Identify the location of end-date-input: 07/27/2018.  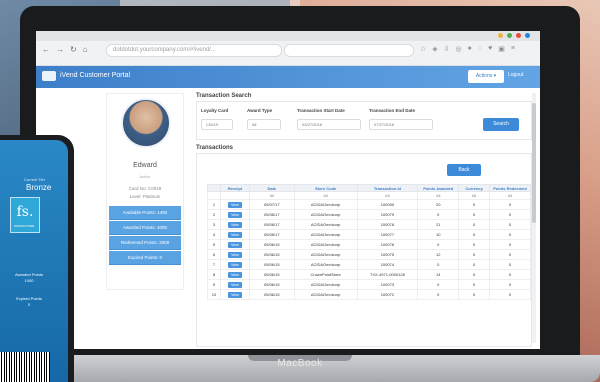
(401, 124).